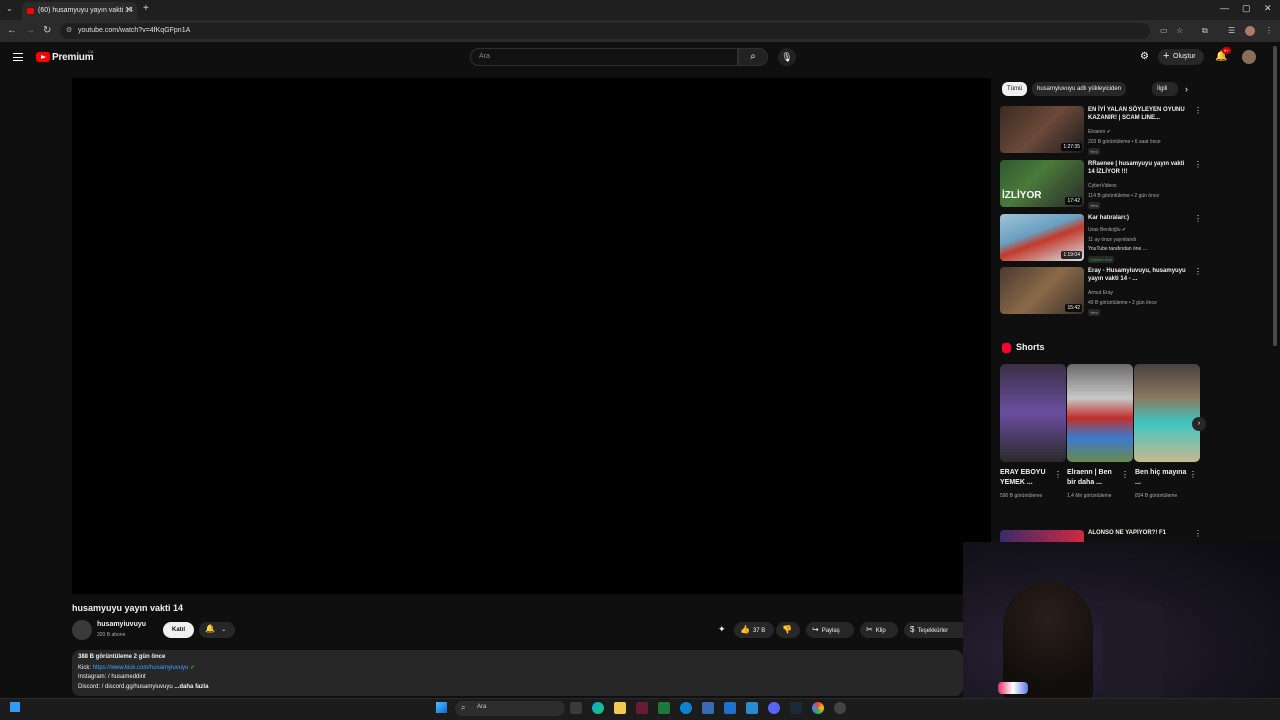  I want to click on close-tab-icon: ✕, so click(128, 9).